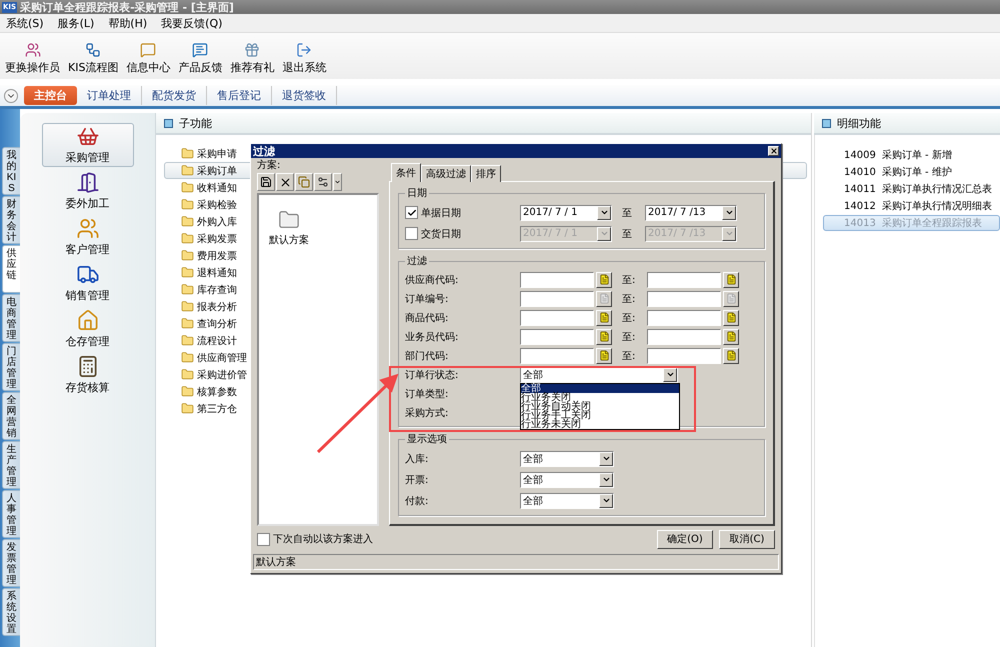 Image resolution: width=1000 pixels, height=647 pixels. I want to click on field-label: 部门代码:, so click(427, 356).